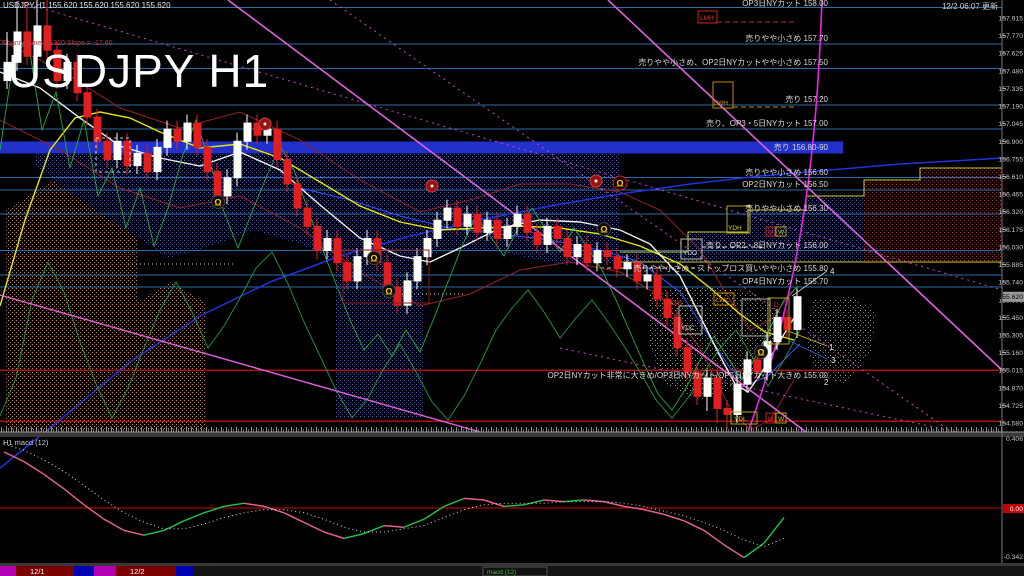 Image resolution: width=1024 pixels, height=576 pixels. Describe the element at coordinates (1010, 195) in the screenshot. I see `price-tick-label: 156.465` at that location.